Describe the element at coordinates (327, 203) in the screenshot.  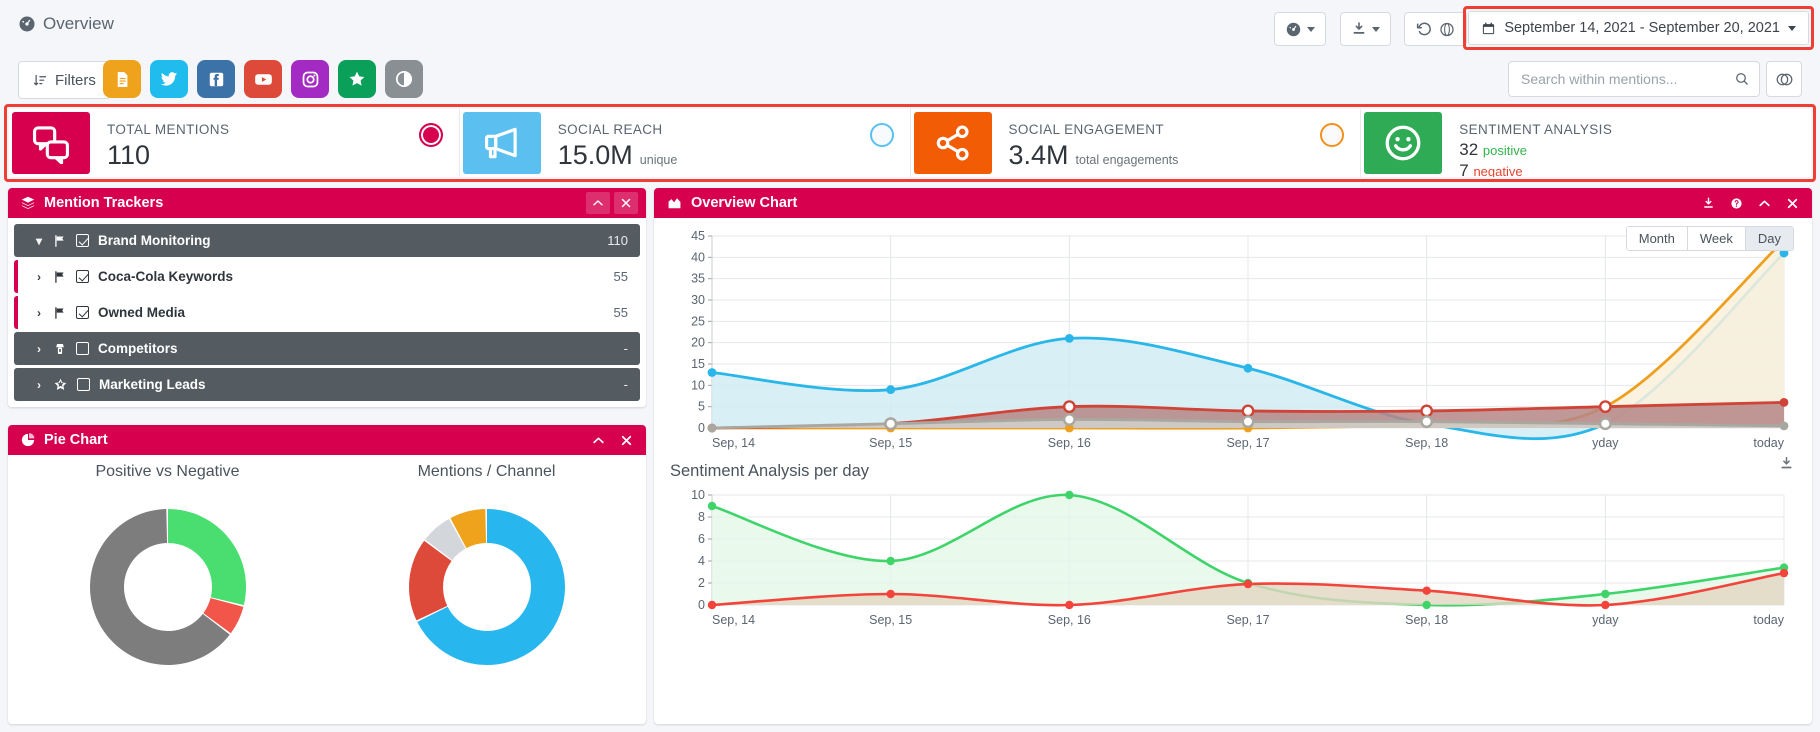
I see `mention-trackers-header: Mention Trackers` at that location.